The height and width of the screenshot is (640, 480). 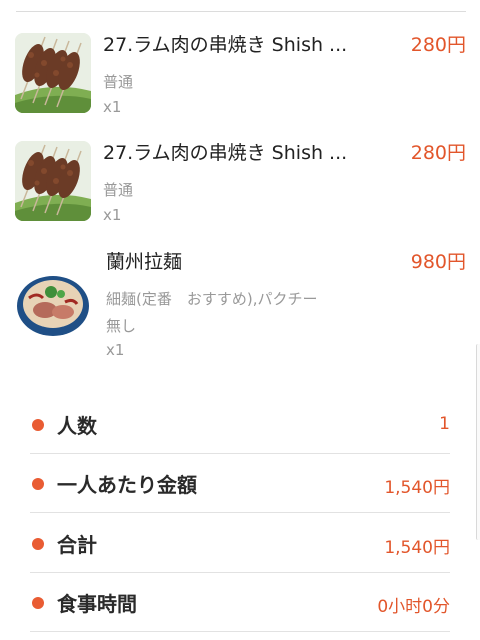 What do you see at coordinates (127, 485) in the screenshot?
I see `summary-label: 一人あたり金額` at bounding box center [127, 485].